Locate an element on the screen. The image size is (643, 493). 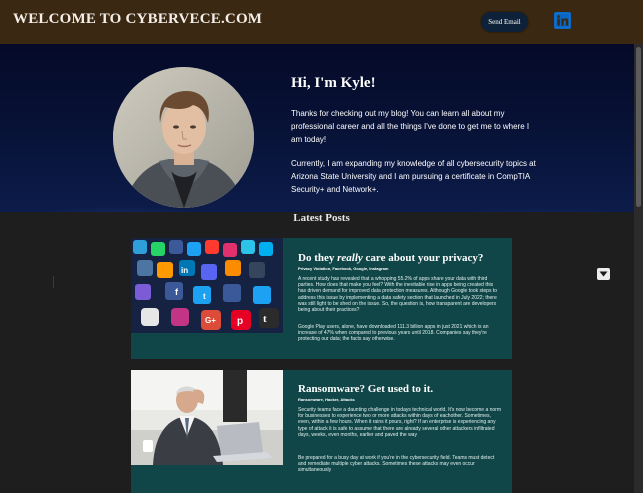
svg-text: p is located at coordinates (240, 321).